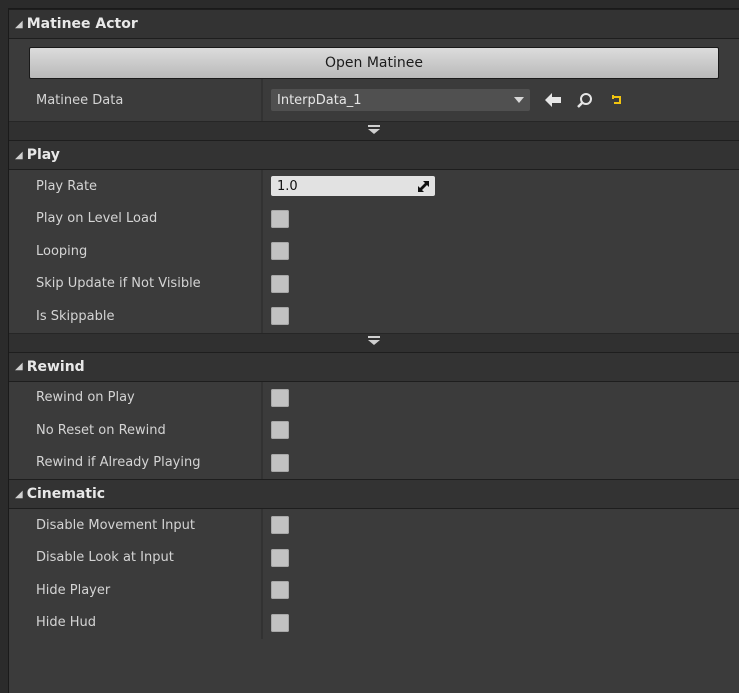 The width and height of the screenshot is (739, 693). I want to click on search-icon, so click(585, 100).